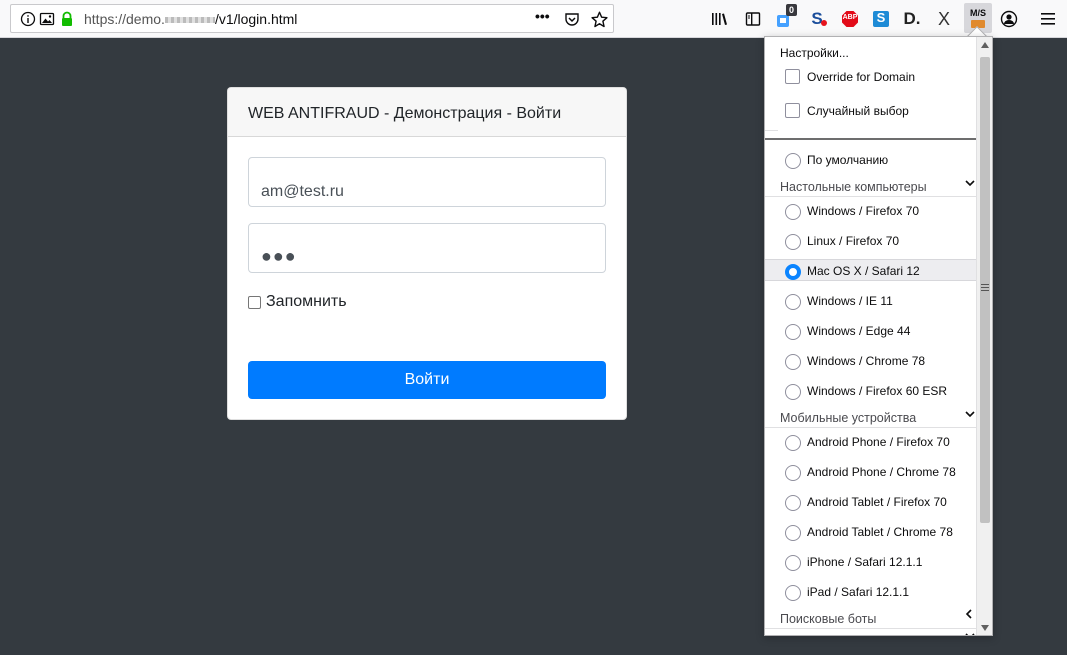 This screenshot has height=655, width=1067. What do you see at coordinates (985, 45) in the screenshot?
I see `scroll-up-icon` at bounding box center [985, 45].